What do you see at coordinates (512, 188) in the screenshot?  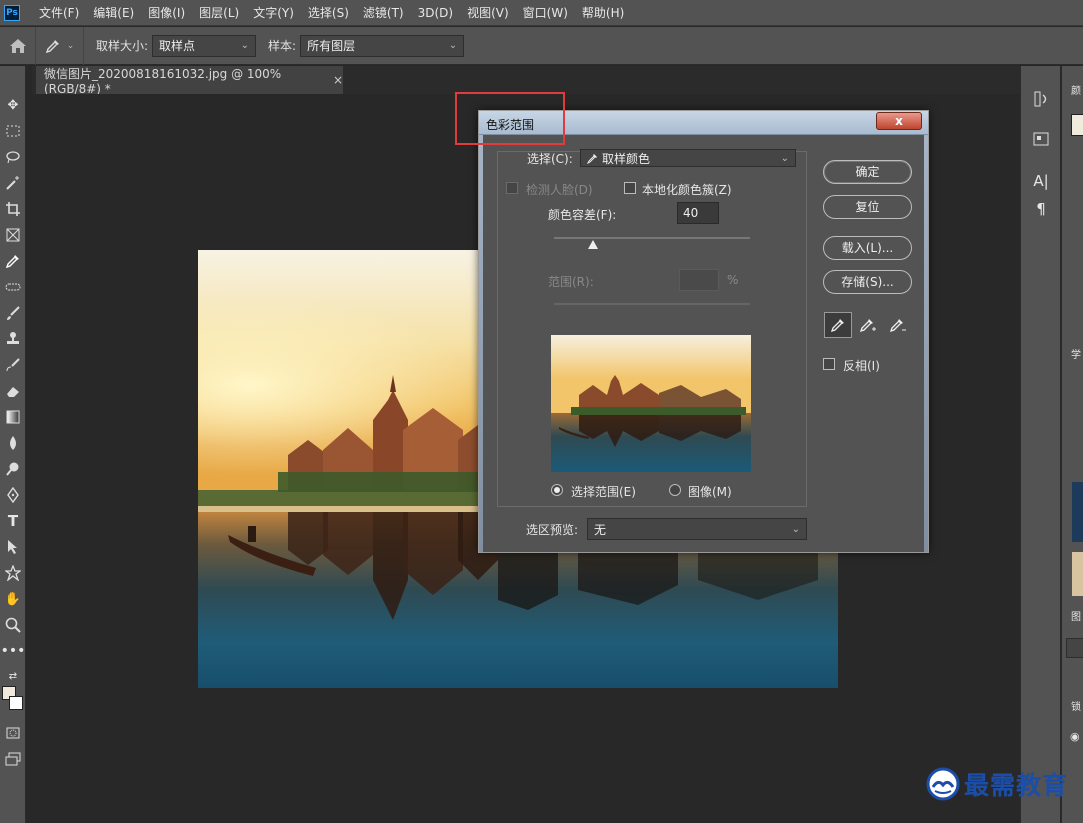 I see `detect-faces-checkbox` at bounding box center [512, 188].